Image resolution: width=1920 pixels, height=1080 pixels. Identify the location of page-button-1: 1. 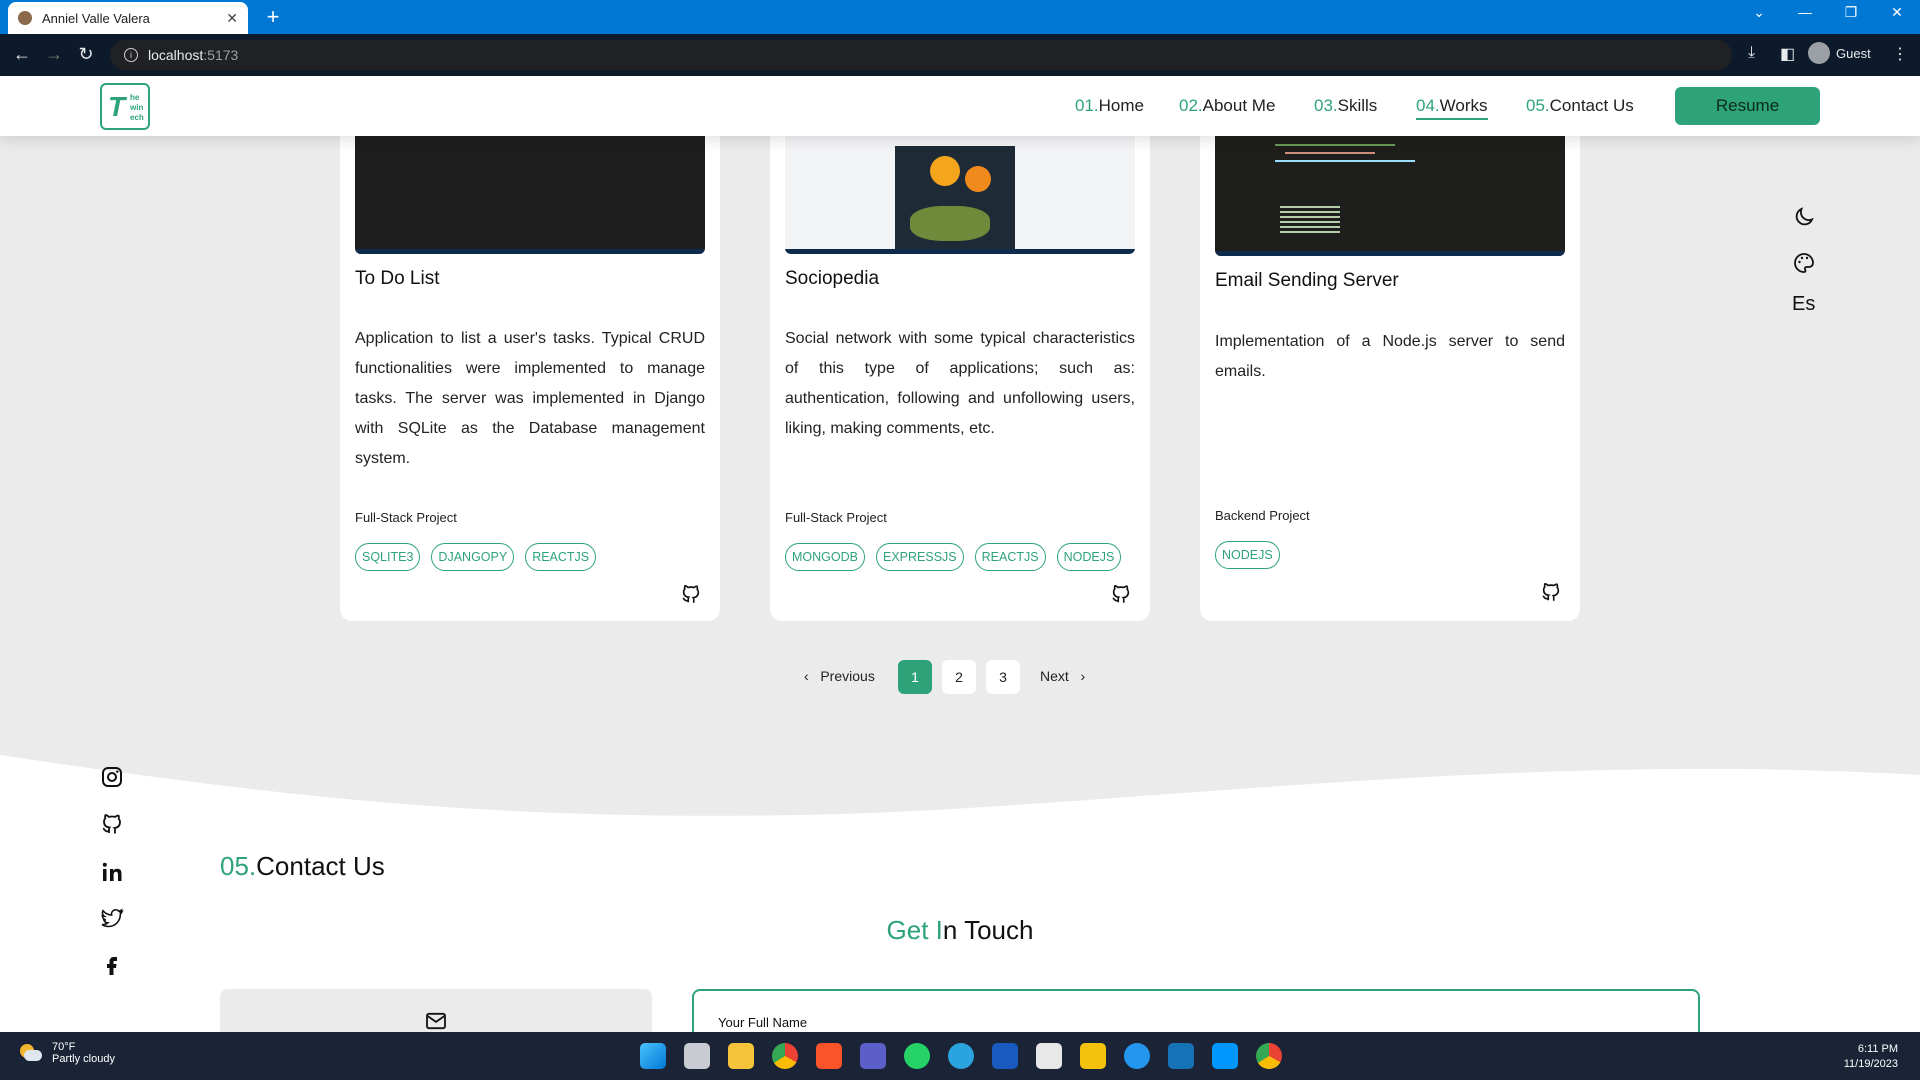
(915, 677).